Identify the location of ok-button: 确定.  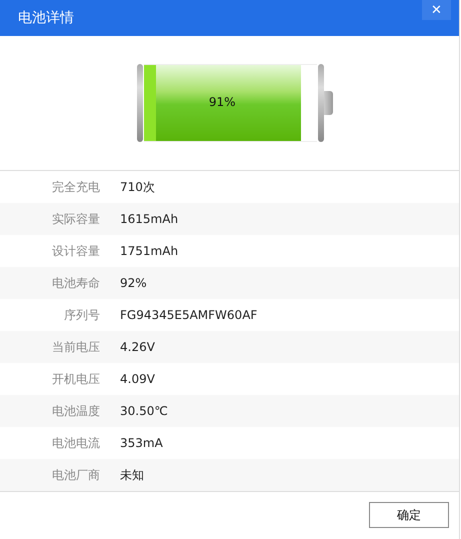
(409, 515).